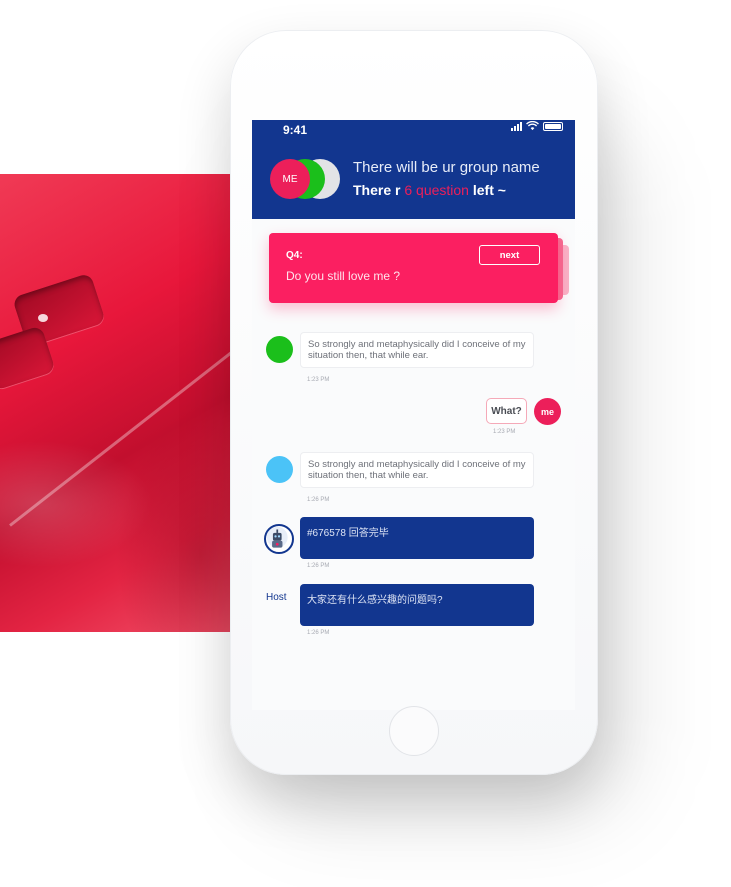 This screenshot has width=731, height=887. What do you see at coordinates (532, 126) in the screenshot?
I see `wifi-icon` at bounding box center [532, 126].